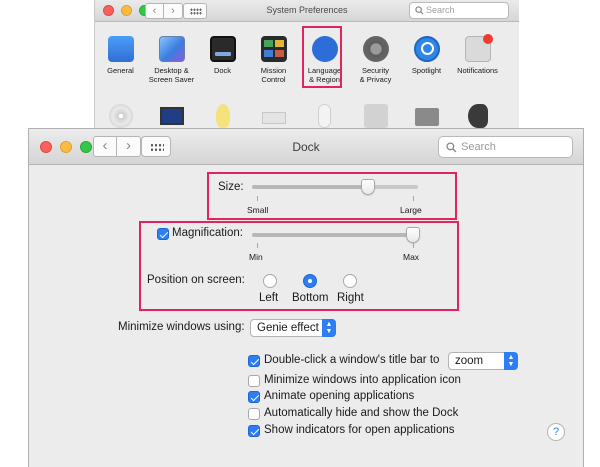  I want to click on dock-search-placeholder: Search, so click(478, 147).